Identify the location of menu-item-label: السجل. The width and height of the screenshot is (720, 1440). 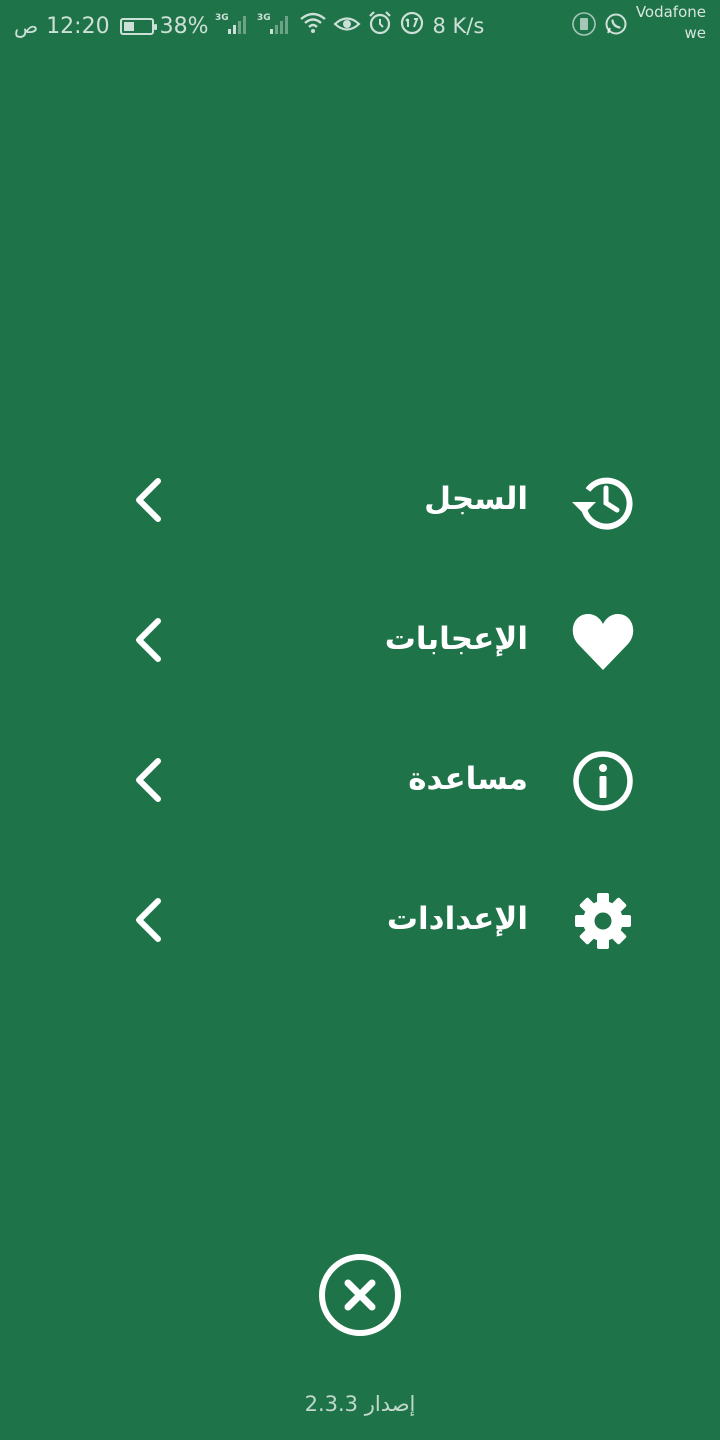
(476, 499).